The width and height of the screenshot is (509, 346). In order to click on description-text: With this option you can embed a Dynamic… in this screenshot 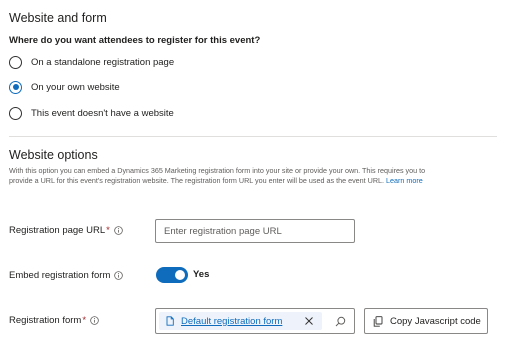, I will do `click(217, 176)`.